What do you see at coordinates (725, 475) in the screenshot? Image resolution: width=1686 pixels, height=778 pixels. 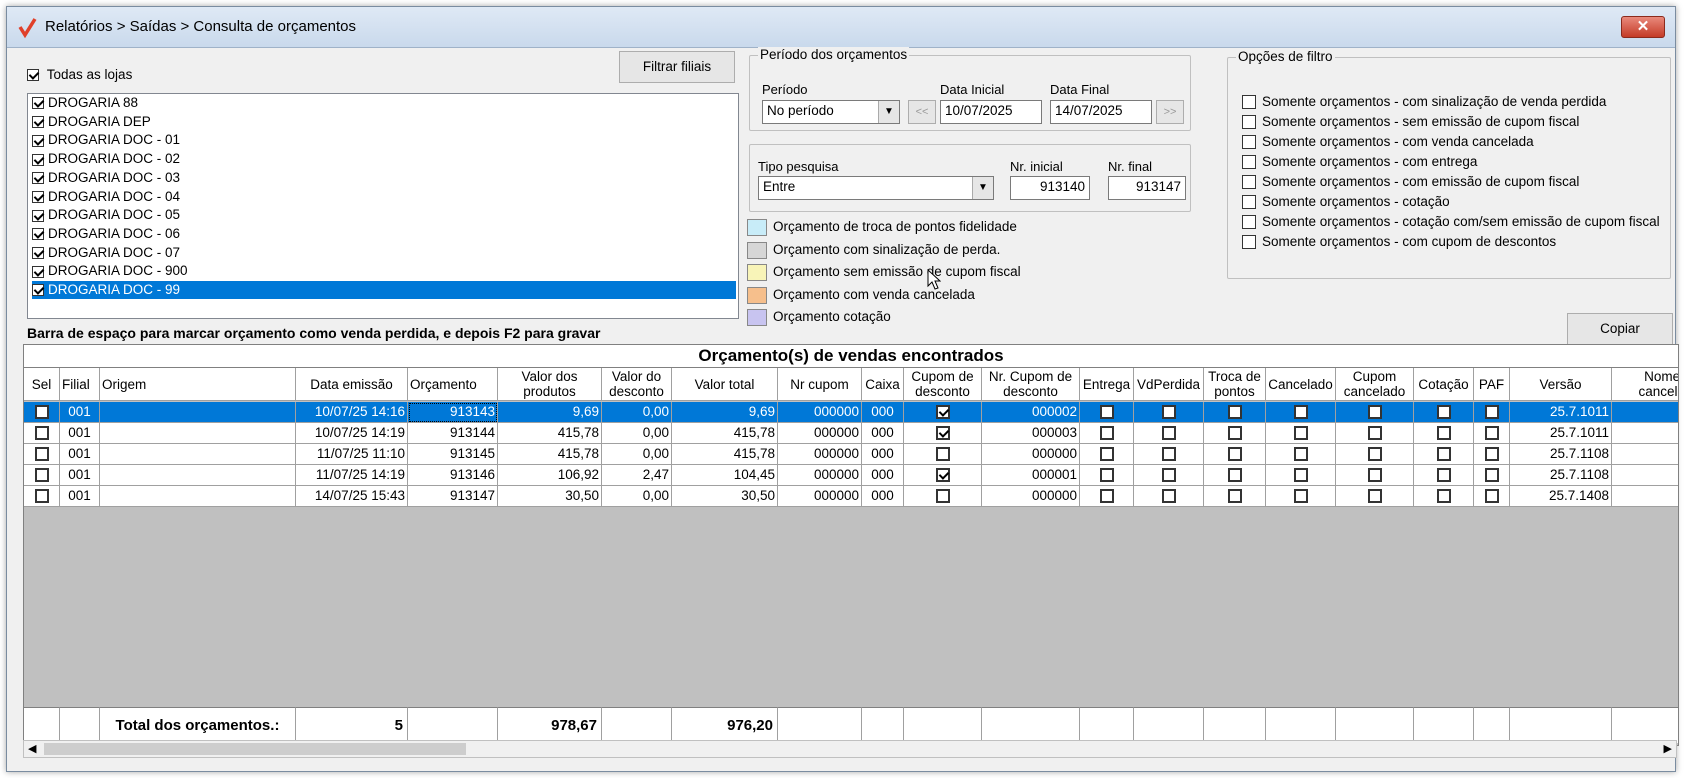 I see `table-cell: 104,45` at bounding box center [725, 475].